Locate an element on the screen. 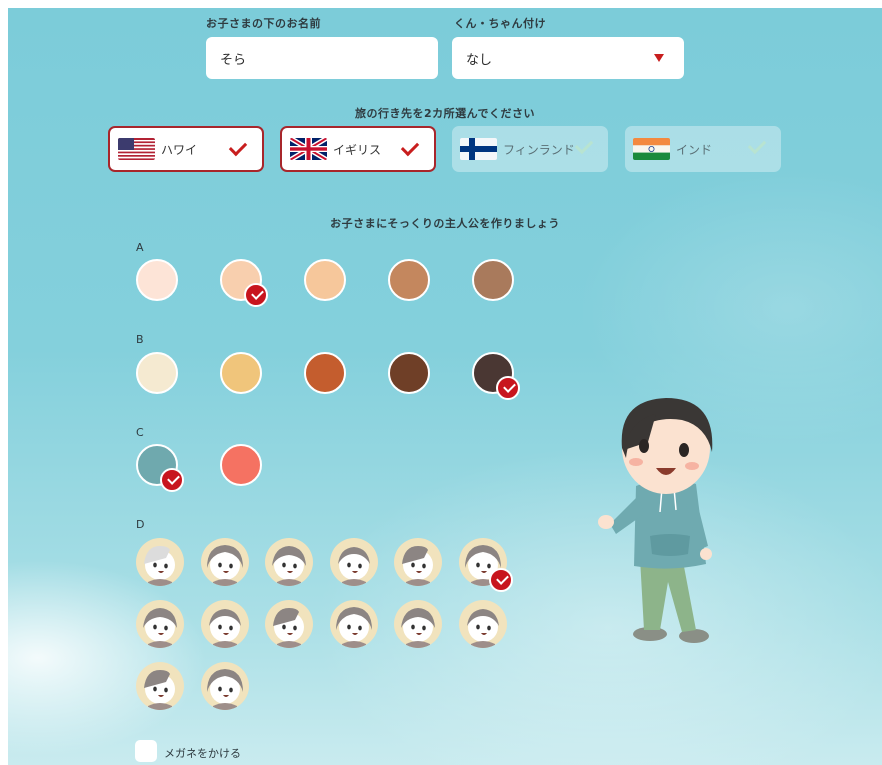  destination-india: インド is located at coordinates (703, 149).